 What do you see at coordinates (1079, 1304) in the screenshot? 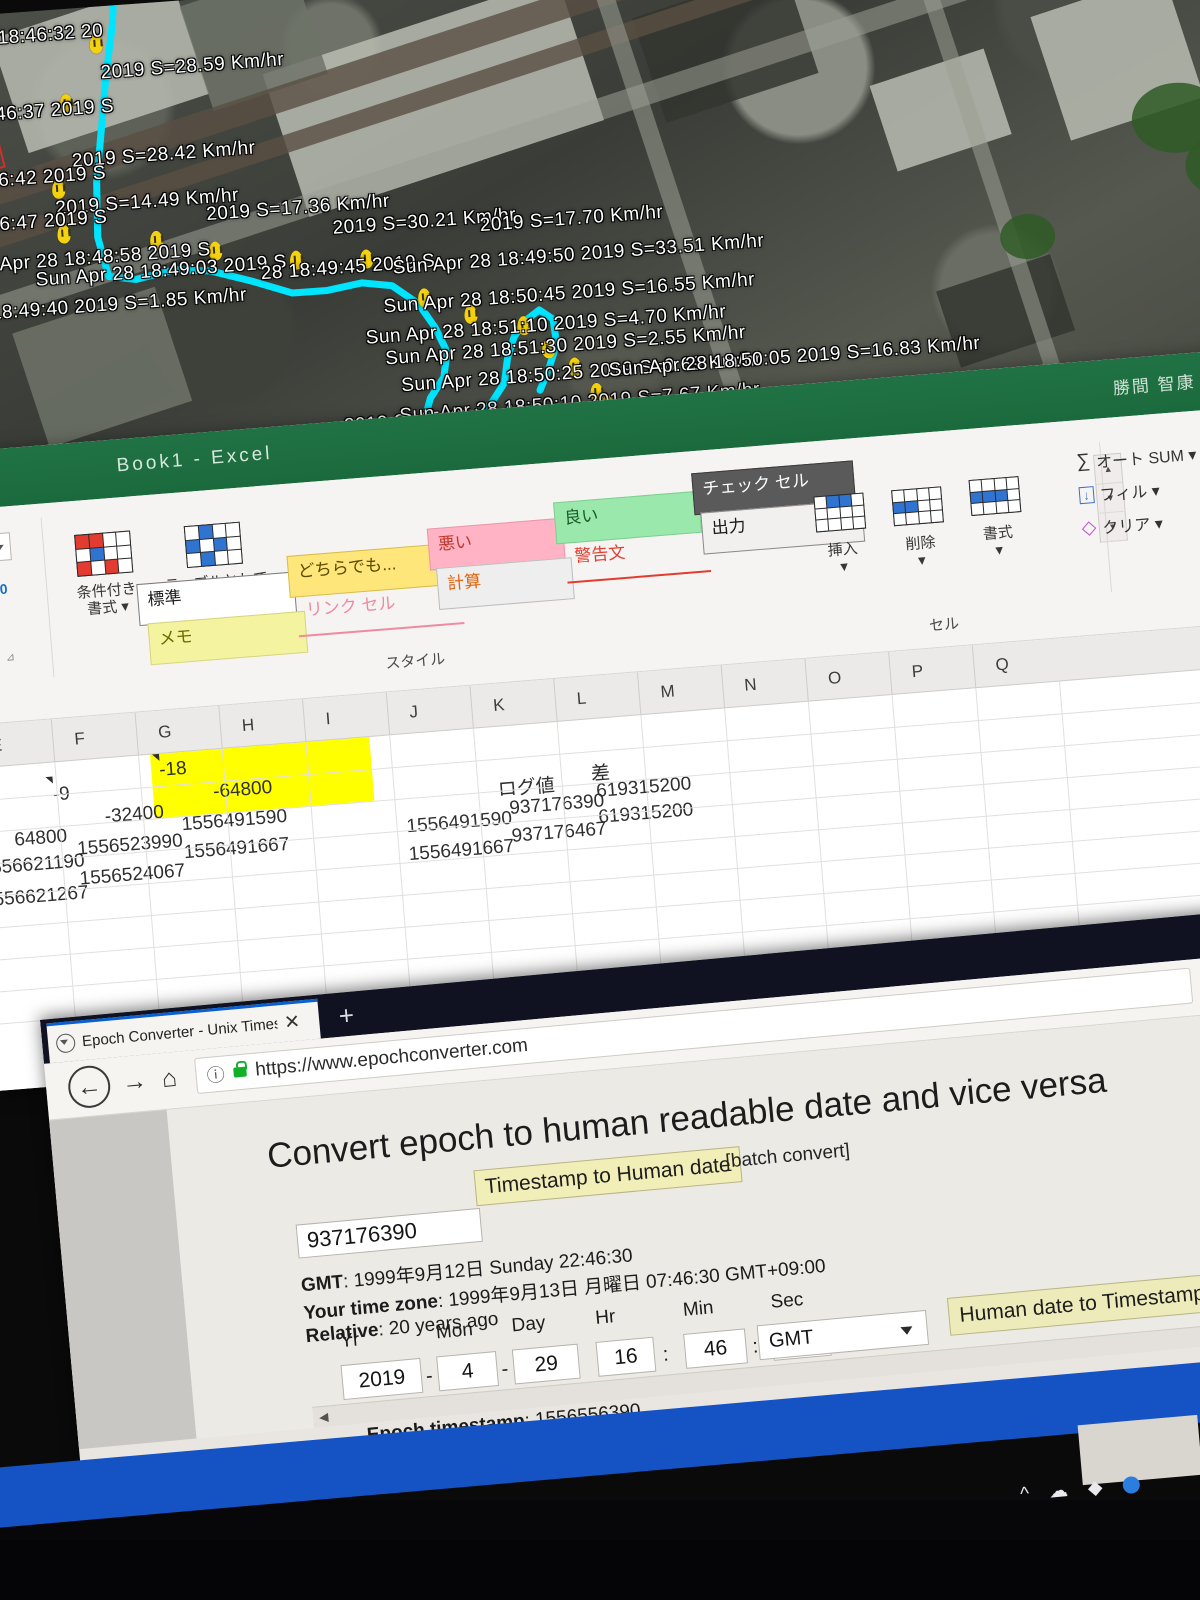
I see `human-to-timestamp-label: Human date to Timestamp` at bounding box center [1079, 1304].